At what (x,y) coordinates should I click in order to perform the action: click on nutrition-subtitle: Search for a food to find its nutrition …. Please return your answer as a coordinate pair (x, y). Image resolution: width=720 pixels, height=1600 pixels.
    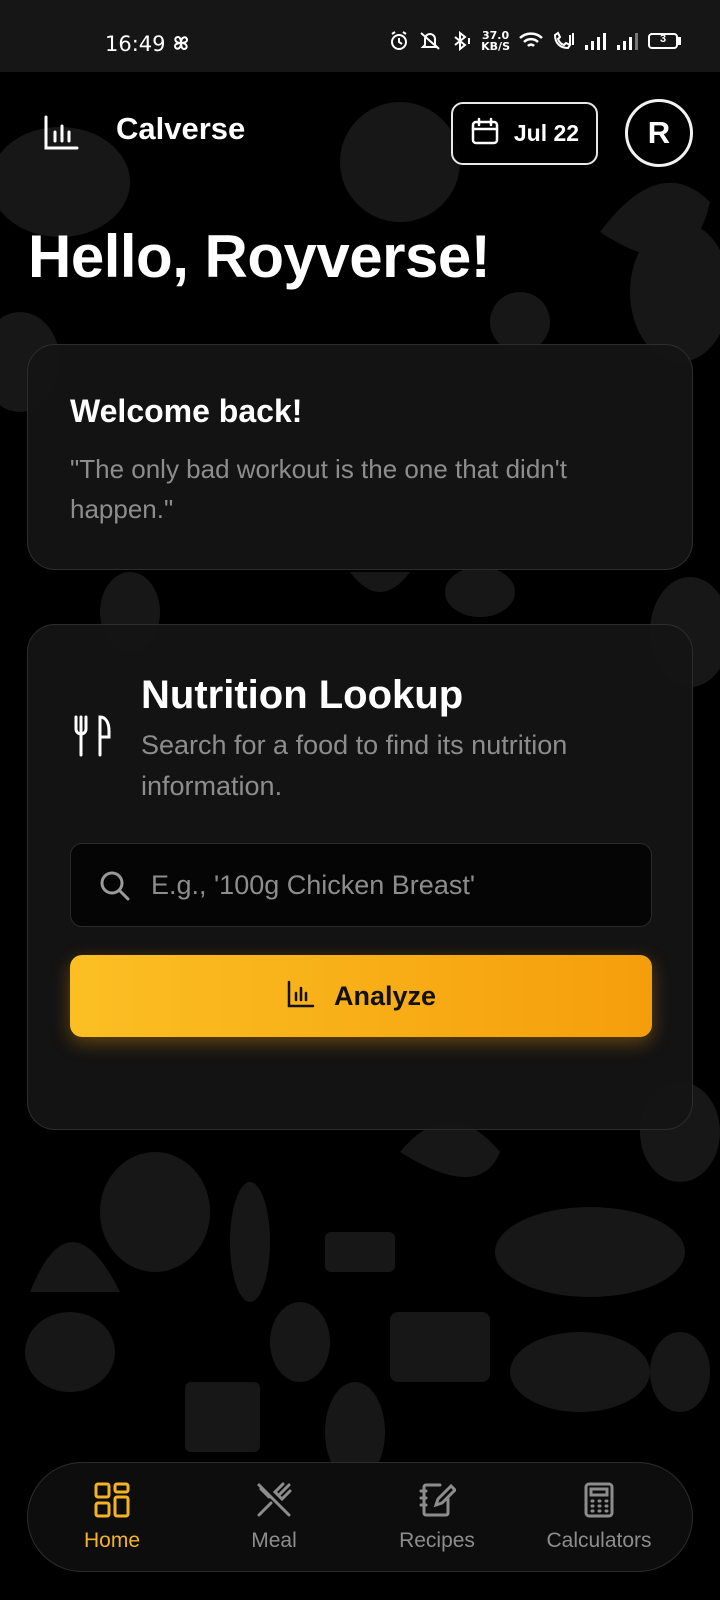
    Looking at the image, I should click on (354, 765).